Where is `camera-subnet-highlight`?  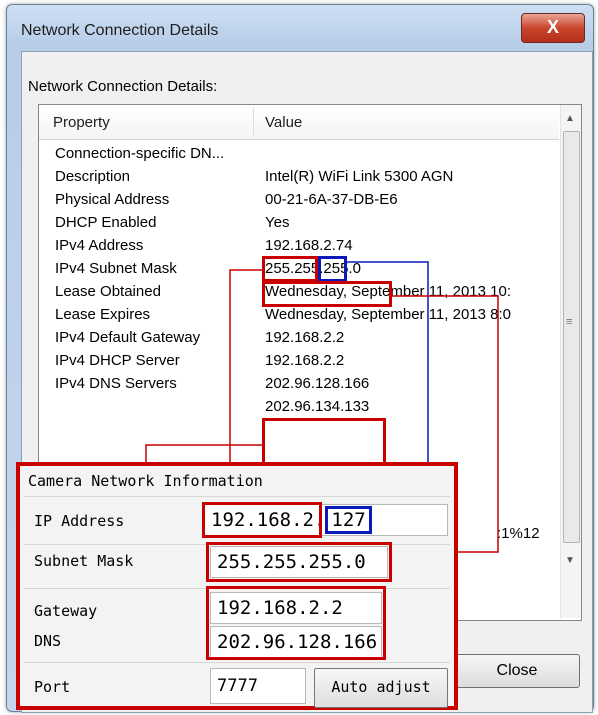
camera-subnet-highlight is located at coordinates (299, 562).